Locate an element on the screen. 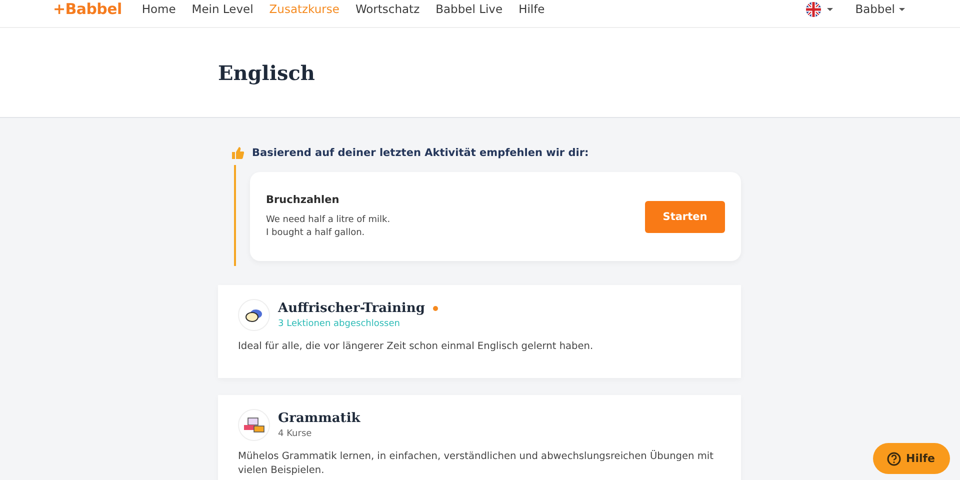 The image size is (960, 480). nav-link: Mein Level is located at coordinates (223, 9).